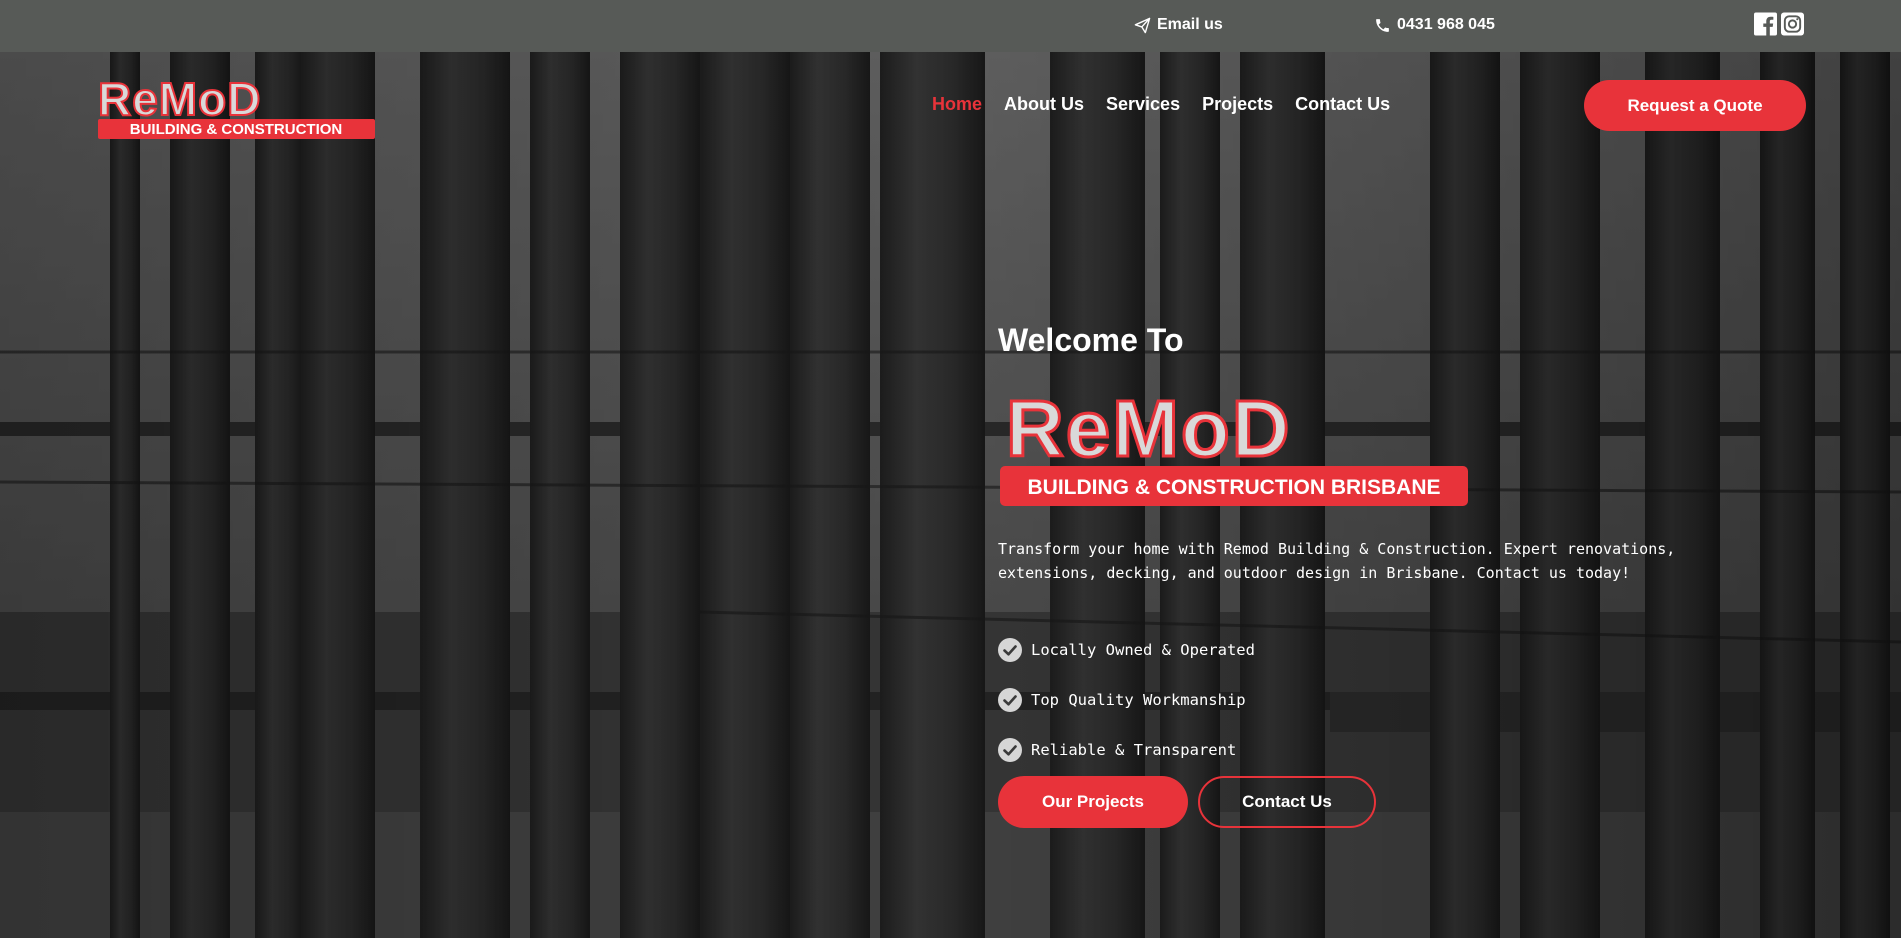 The height and width of the screenshot is (938, 1901). I want to click on top-bar: Email us 0431 968 045, so click(950, 26).